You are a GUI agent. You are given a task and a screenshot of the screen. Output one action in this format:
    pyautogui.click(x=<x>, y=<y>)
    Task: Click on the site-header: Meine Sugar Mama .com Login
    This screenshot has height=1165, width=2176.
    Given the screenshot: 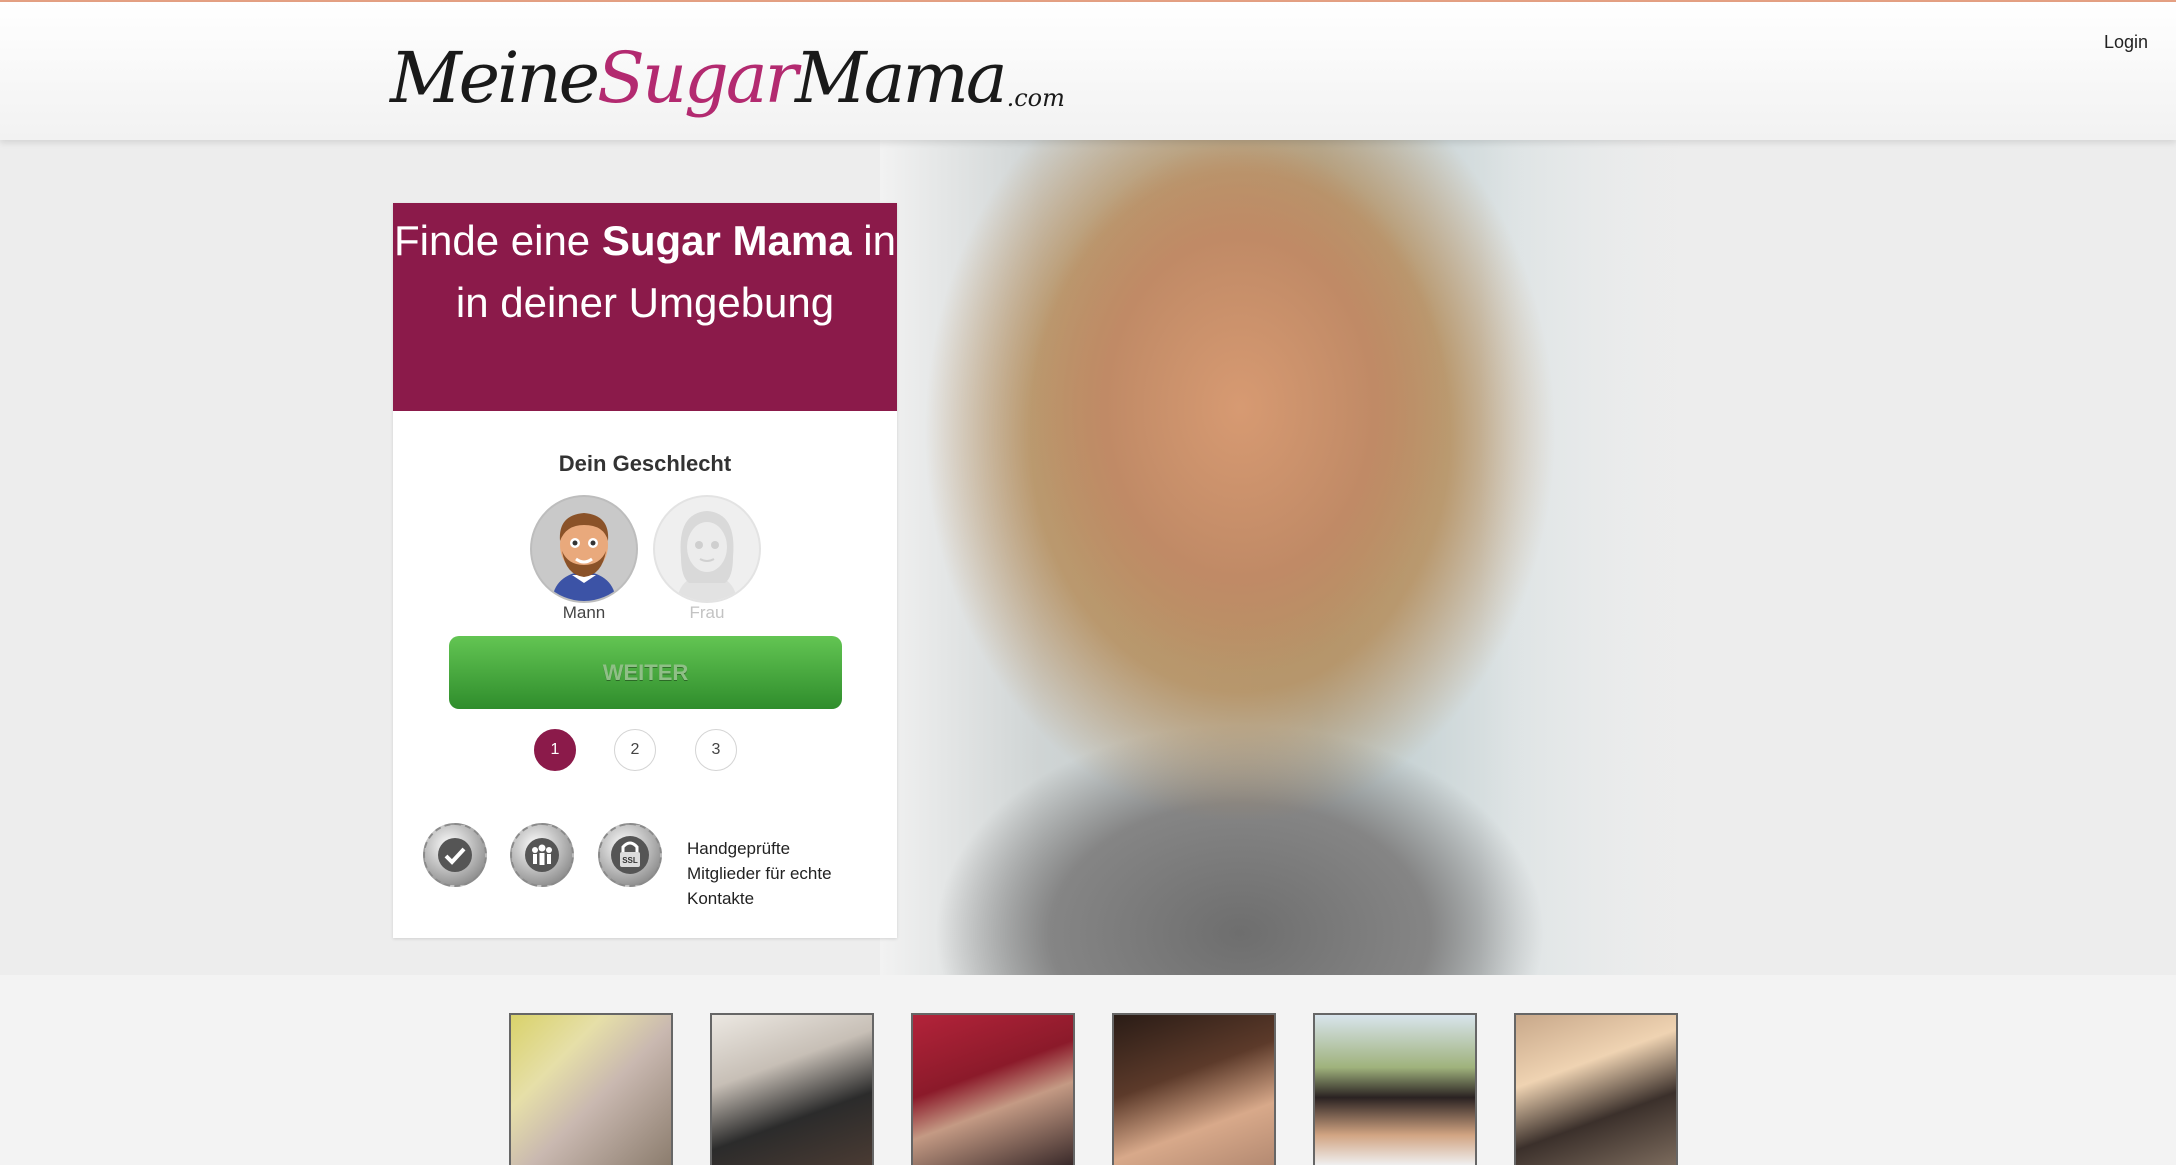 What is the action you would take?
    pyautogui.click(x=1088, y=71)
    